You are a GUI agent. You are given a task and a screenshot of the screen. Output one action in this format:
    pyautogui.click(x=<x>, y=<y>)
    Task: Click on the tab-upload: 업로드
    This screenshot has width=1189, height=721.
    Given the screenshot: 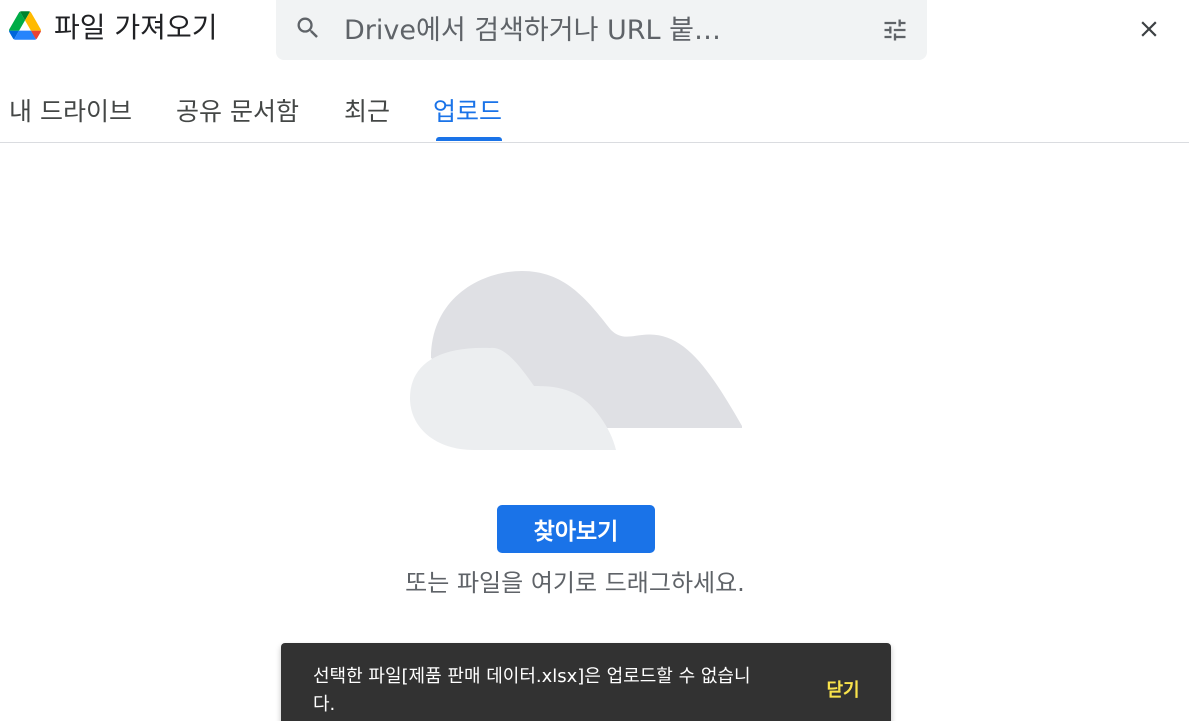 What is the action you would take?
    pyautogui.click(x=467, y=110)
    